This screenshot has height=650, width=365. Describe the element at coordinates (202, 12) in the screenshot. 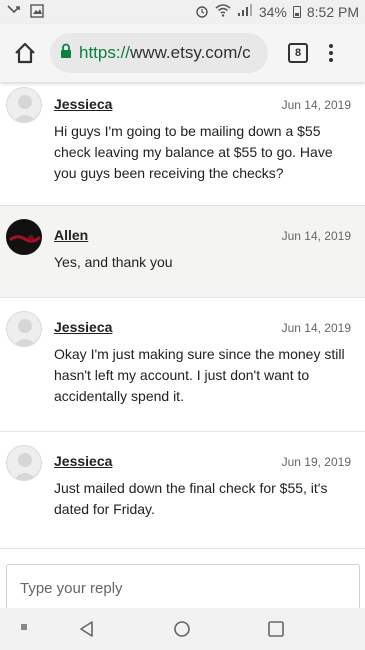

I see `alarm-icon` at that location.